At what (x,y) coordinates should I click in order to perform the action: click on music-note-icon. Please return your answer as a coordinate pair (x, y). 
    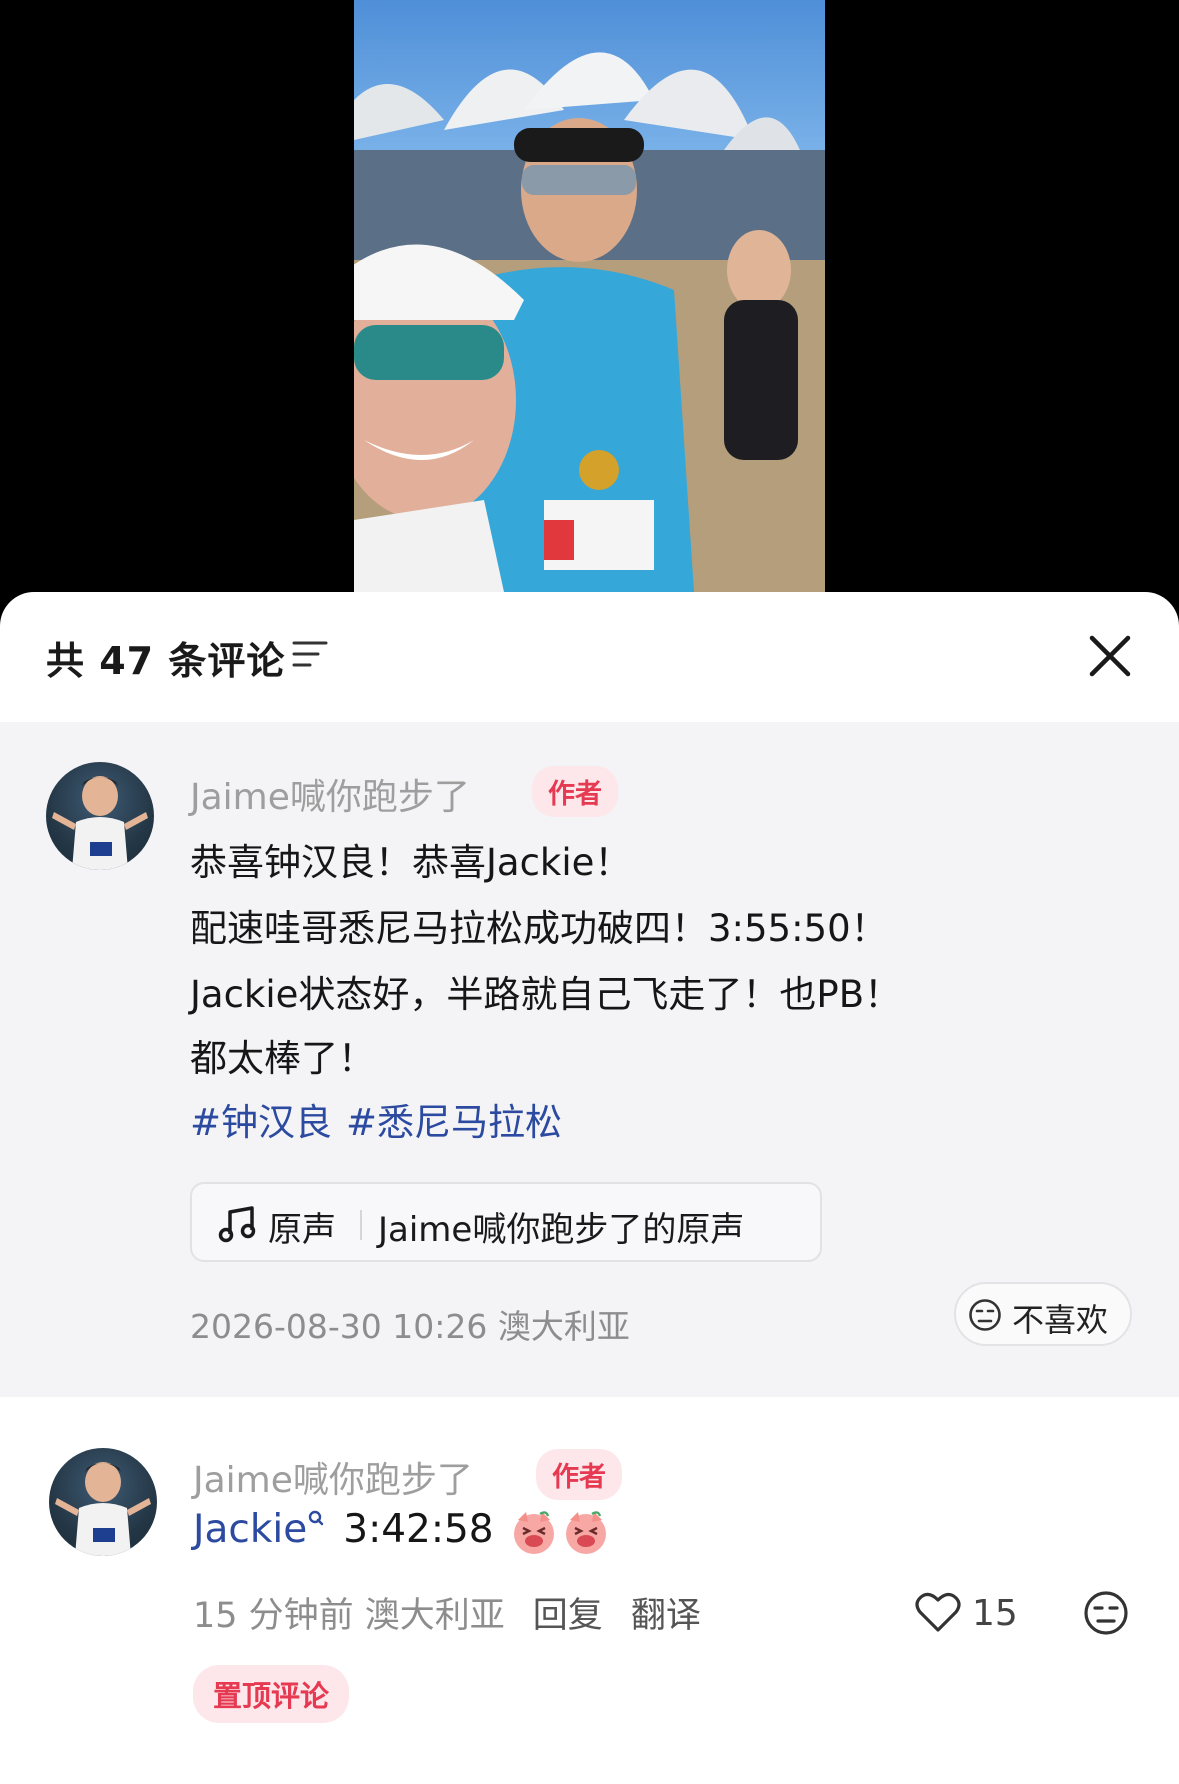
    Looking at the image, I should click on (237, 1224).